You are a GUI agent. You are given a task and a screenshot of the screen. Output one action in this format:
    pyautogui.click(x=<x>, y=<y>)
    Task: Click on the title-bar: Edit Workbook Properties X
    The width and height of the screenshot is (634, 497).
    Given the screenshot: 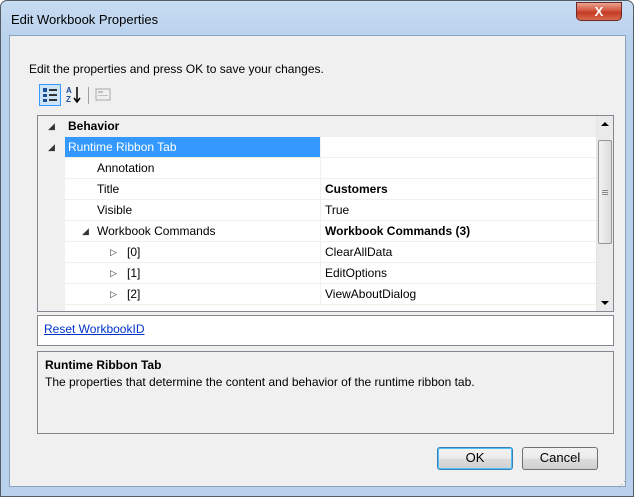 What is the action you would take?
    pyautogui.click(x=317, y=18)
    